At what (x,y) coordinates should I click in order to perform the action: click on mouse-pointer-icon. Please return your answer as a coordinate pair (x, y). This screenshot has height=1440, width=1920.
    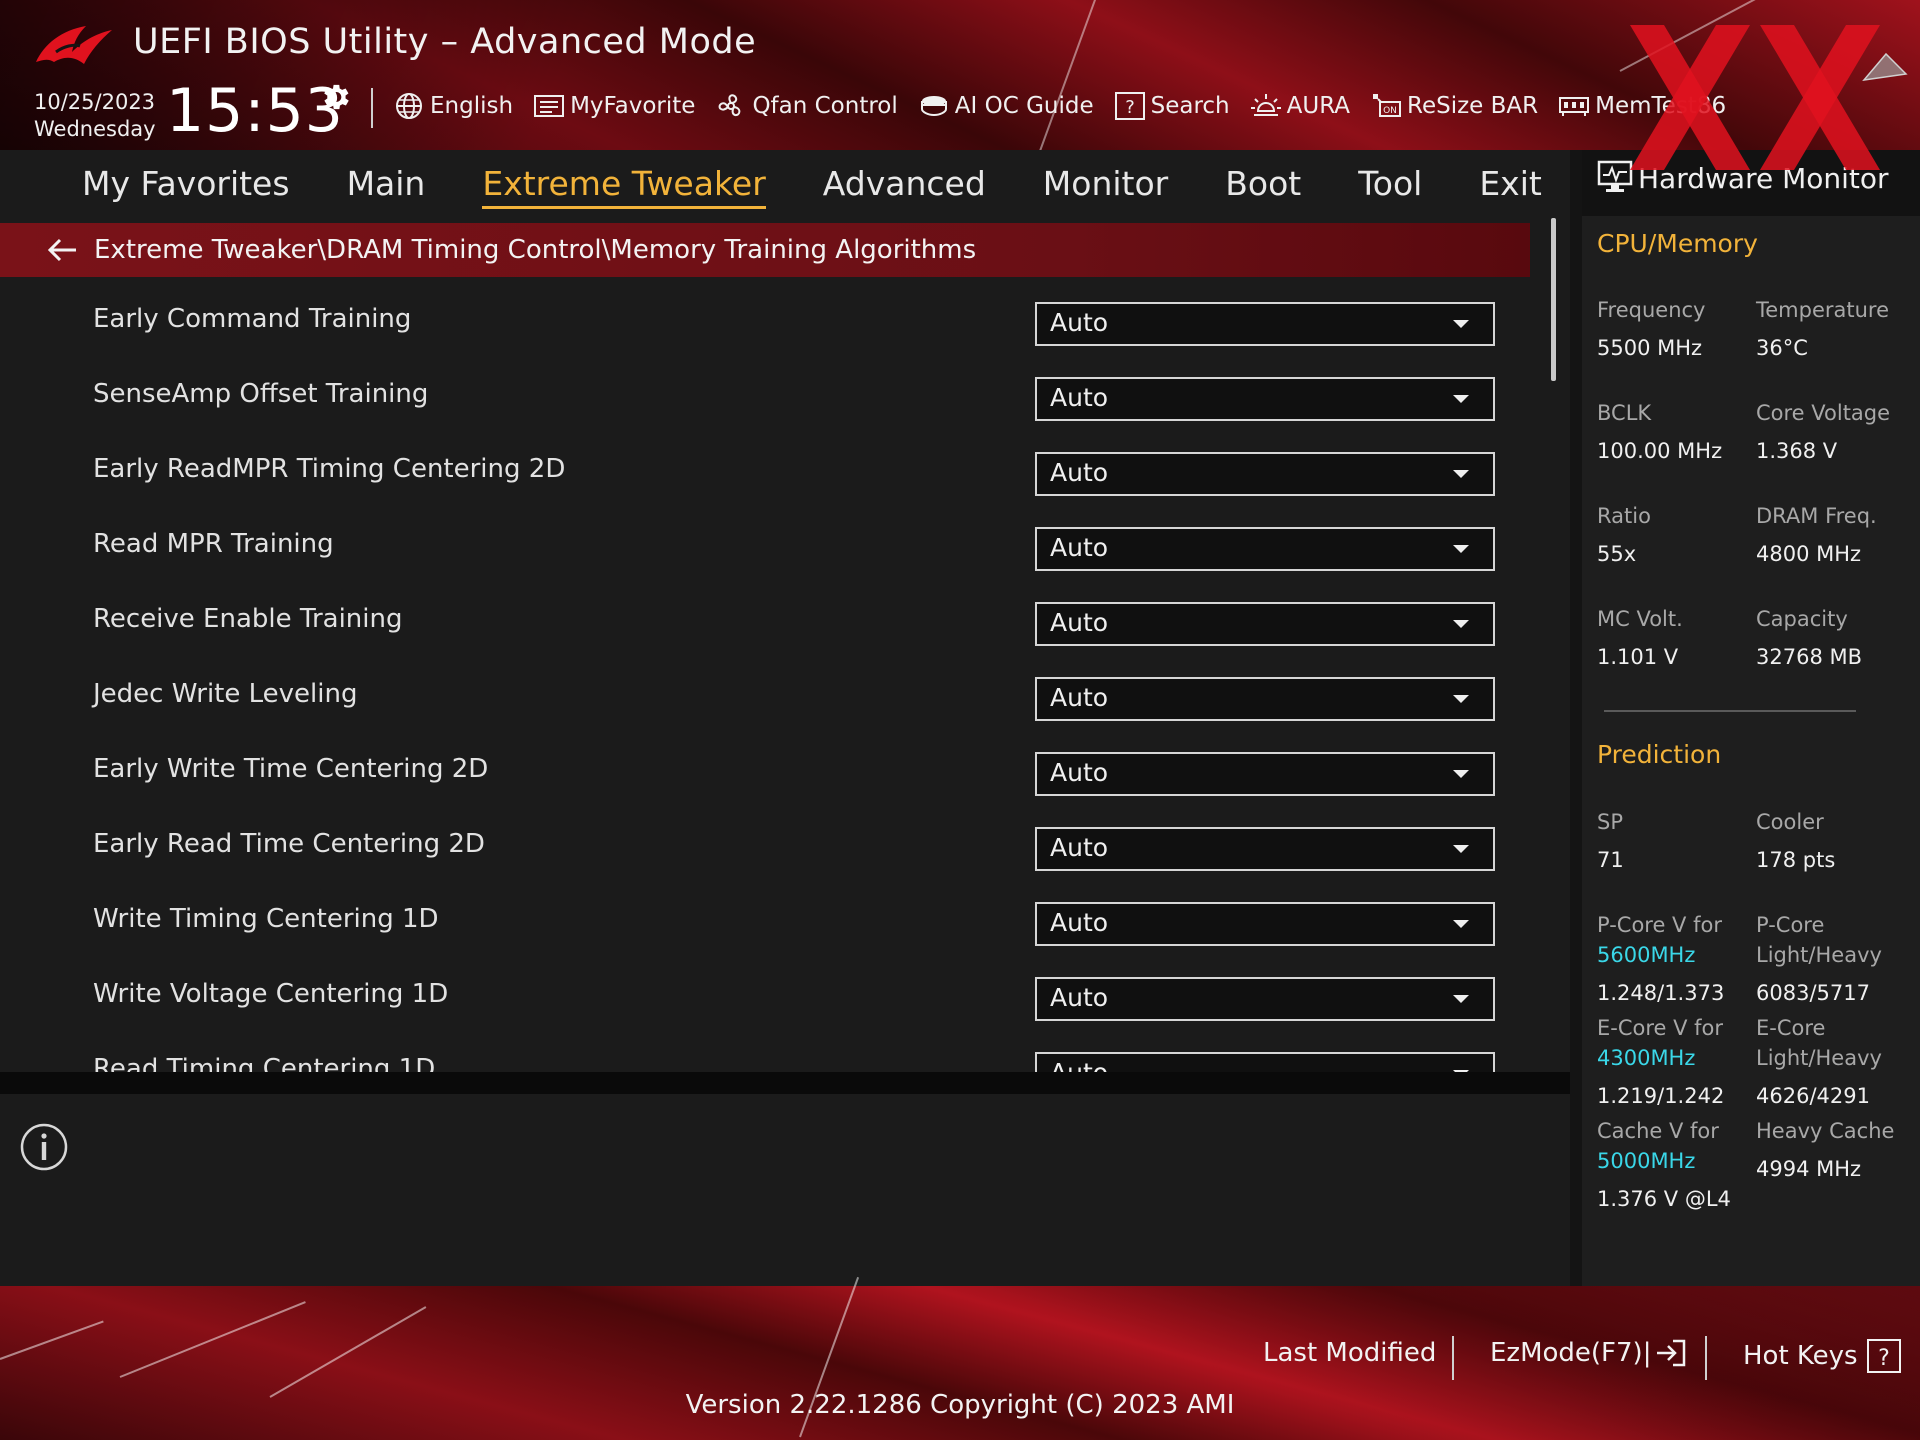
    Looking at the image, I should click on (1885, 67).